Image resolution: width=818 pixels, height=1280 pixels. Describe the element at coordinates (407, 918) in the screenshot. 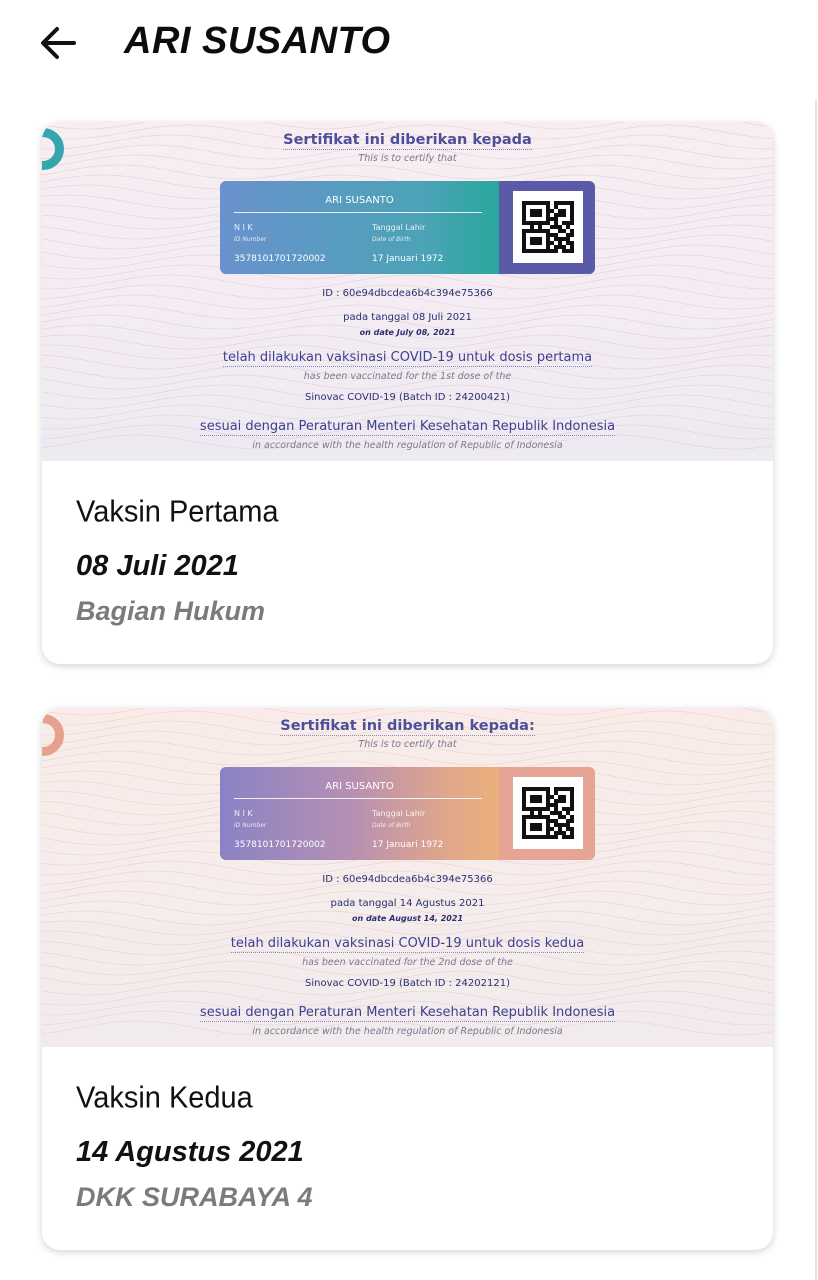

I see `vaccination-date-line-en: on date August 14, 2021` at that location.